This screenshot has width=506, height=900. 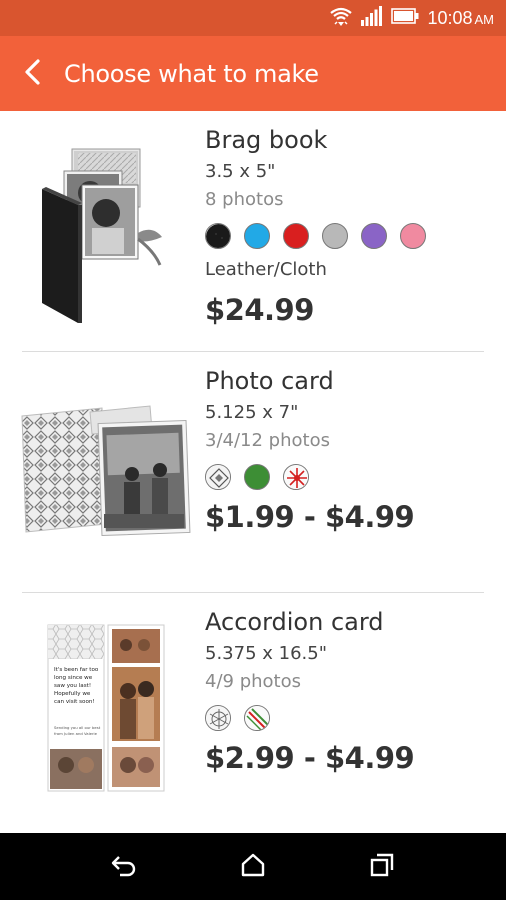 What do you see at coordinates (372, 18) in the screenshot?
I see `signal-icon` at bounding box center [372, 18].